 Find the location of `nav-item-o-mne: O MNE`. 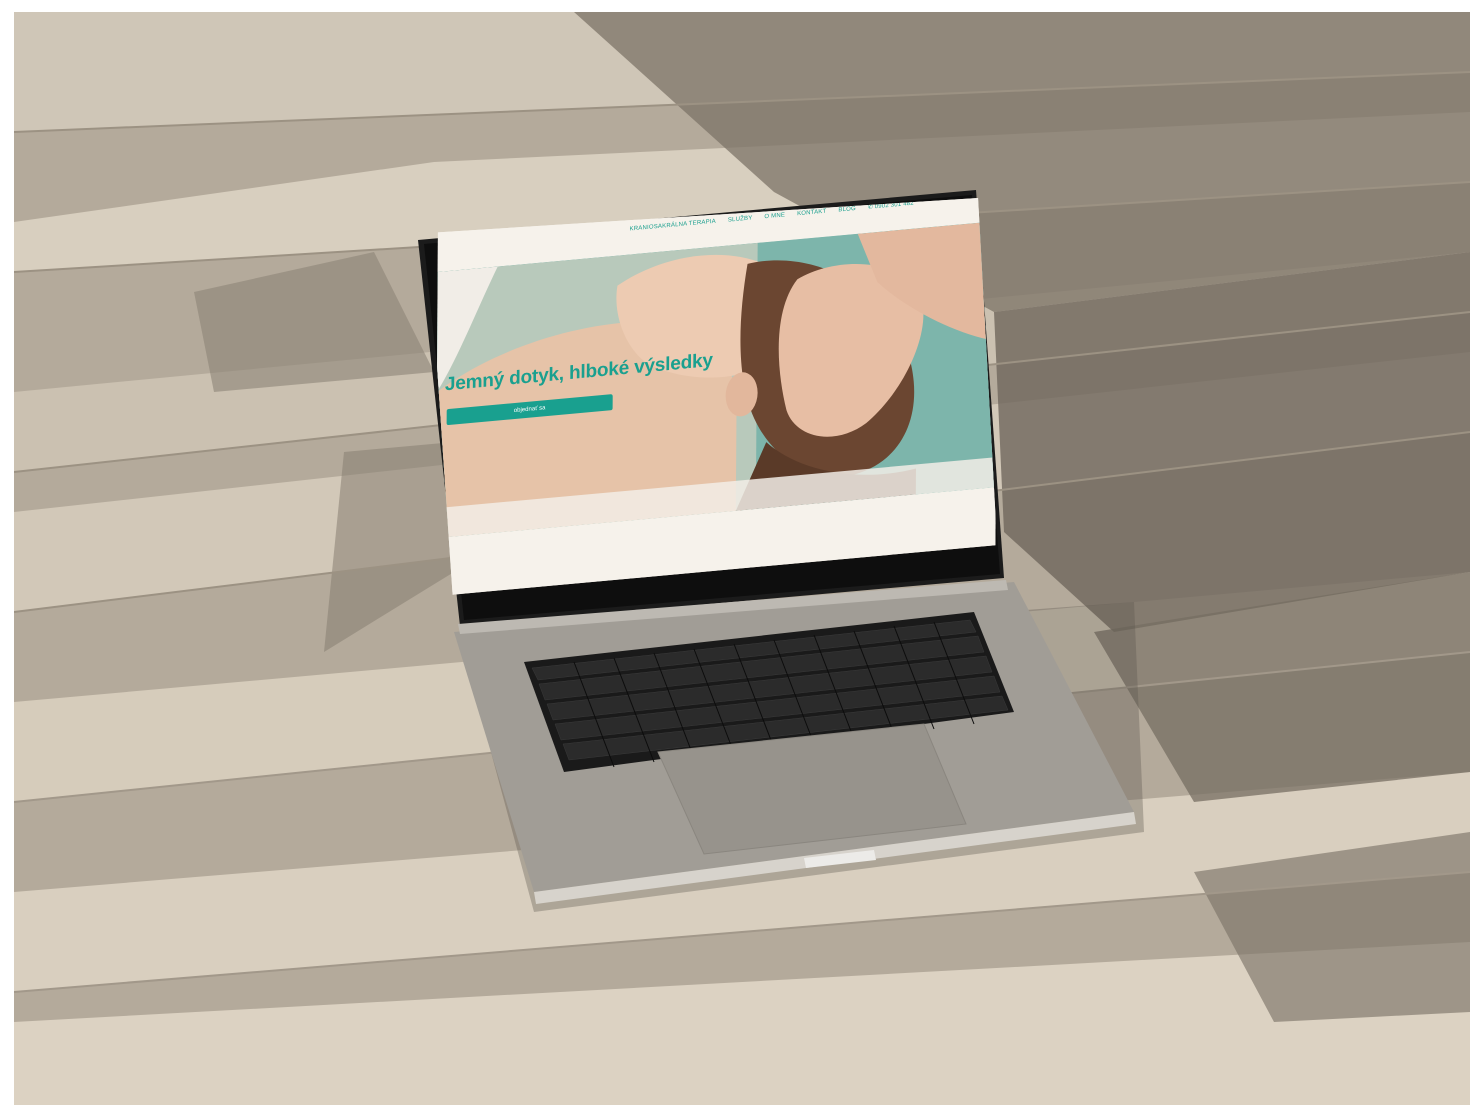

nav-item-o-mne: O MNE is located at coordinates (774, 216).